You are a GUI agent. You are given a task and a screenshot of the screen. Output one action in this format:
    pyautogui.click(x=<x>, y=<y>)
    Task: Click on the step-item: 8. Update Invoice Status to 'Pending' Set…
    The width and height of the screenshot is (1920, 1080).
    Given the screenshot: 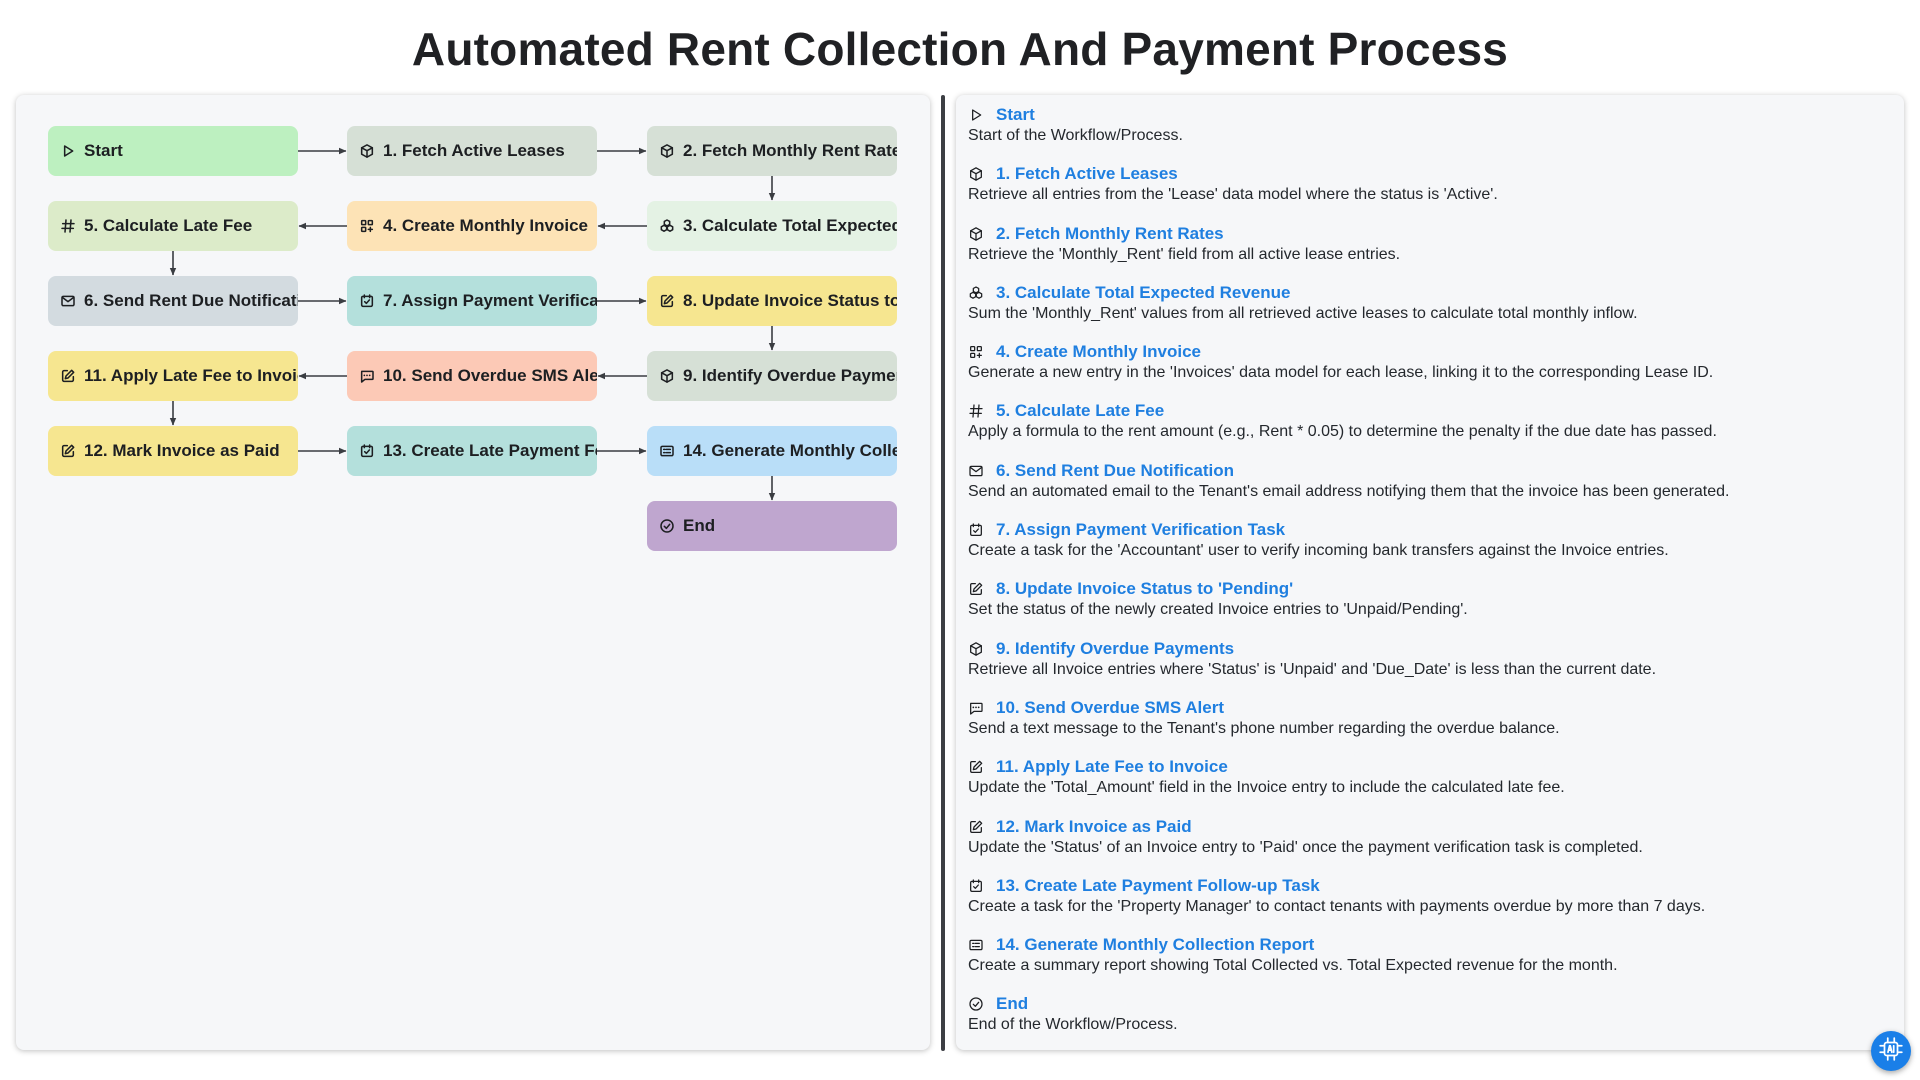 What is the action you would take?
    pyautogui.click(x=1430, y=599)
    